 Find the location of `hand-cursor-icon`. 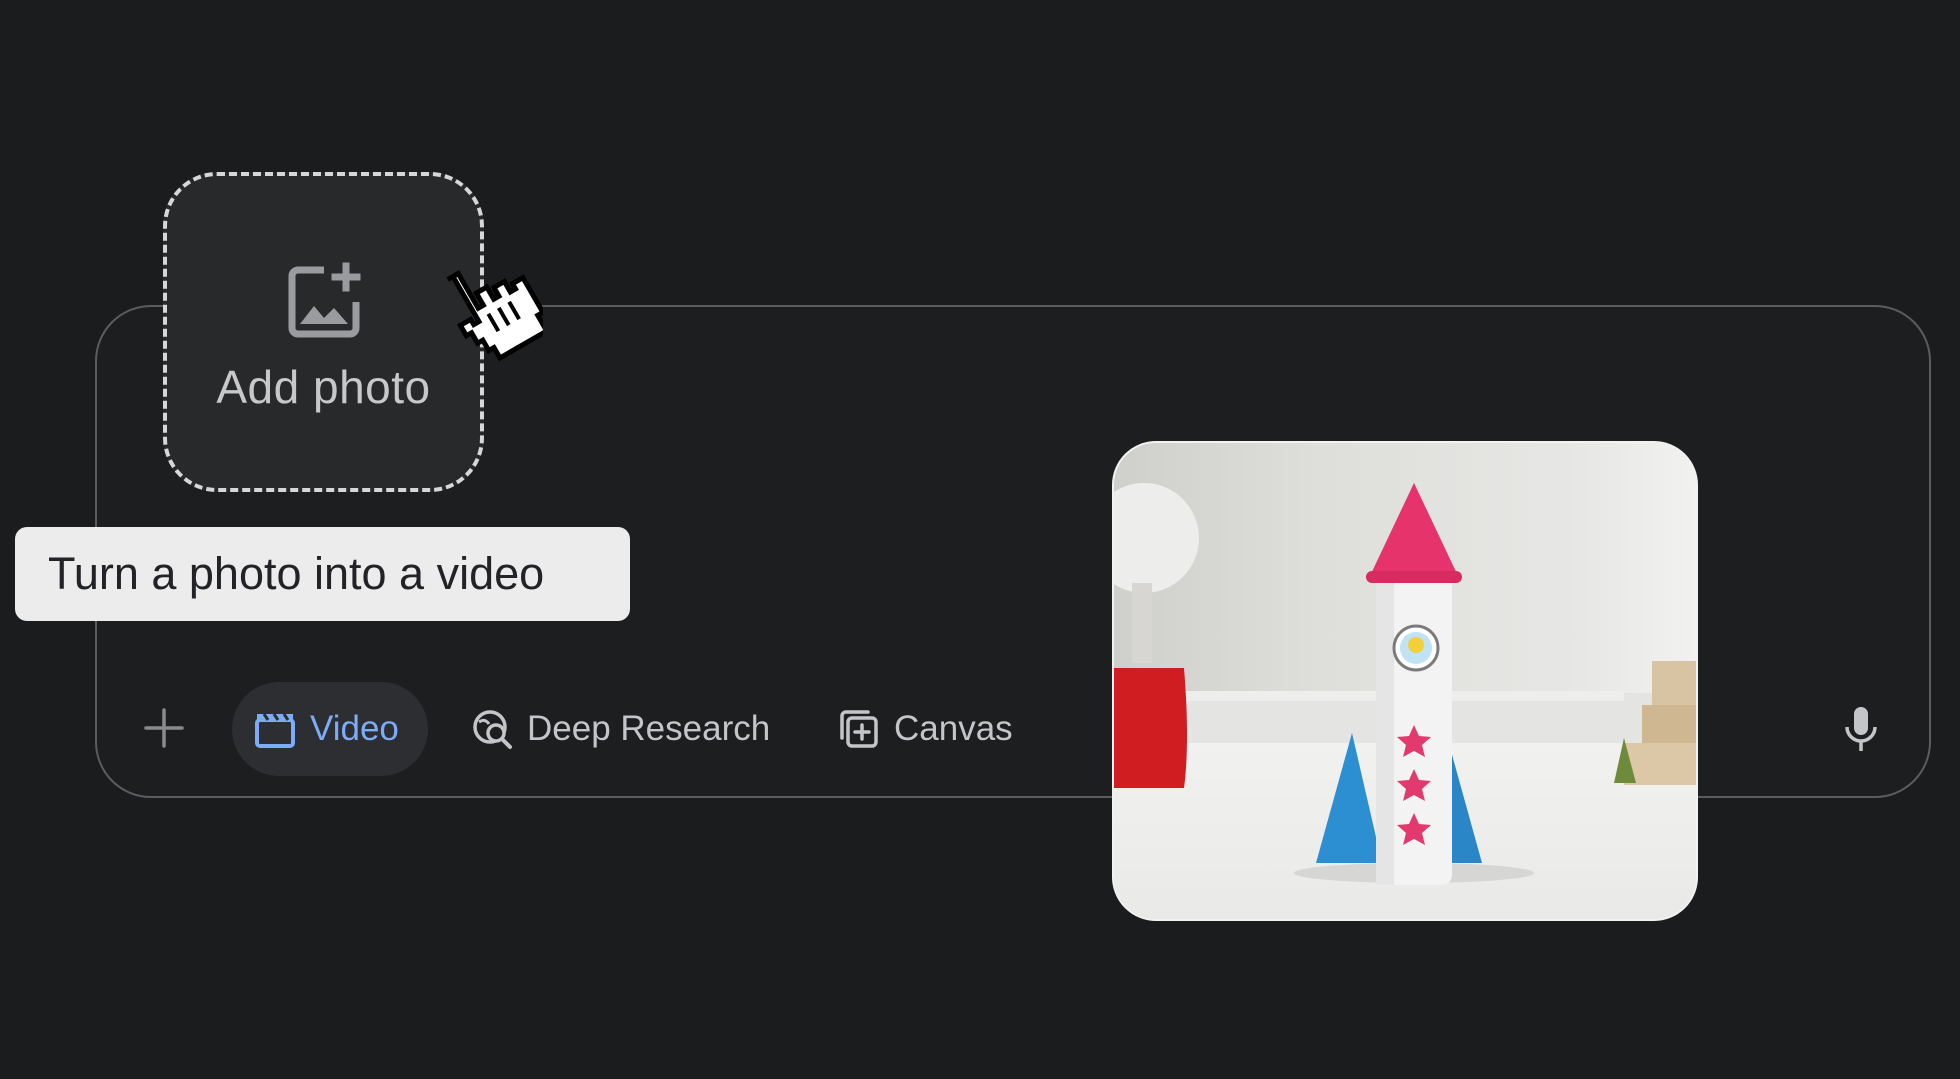

hand-cursor-icon is located at coordinates (494, 316).